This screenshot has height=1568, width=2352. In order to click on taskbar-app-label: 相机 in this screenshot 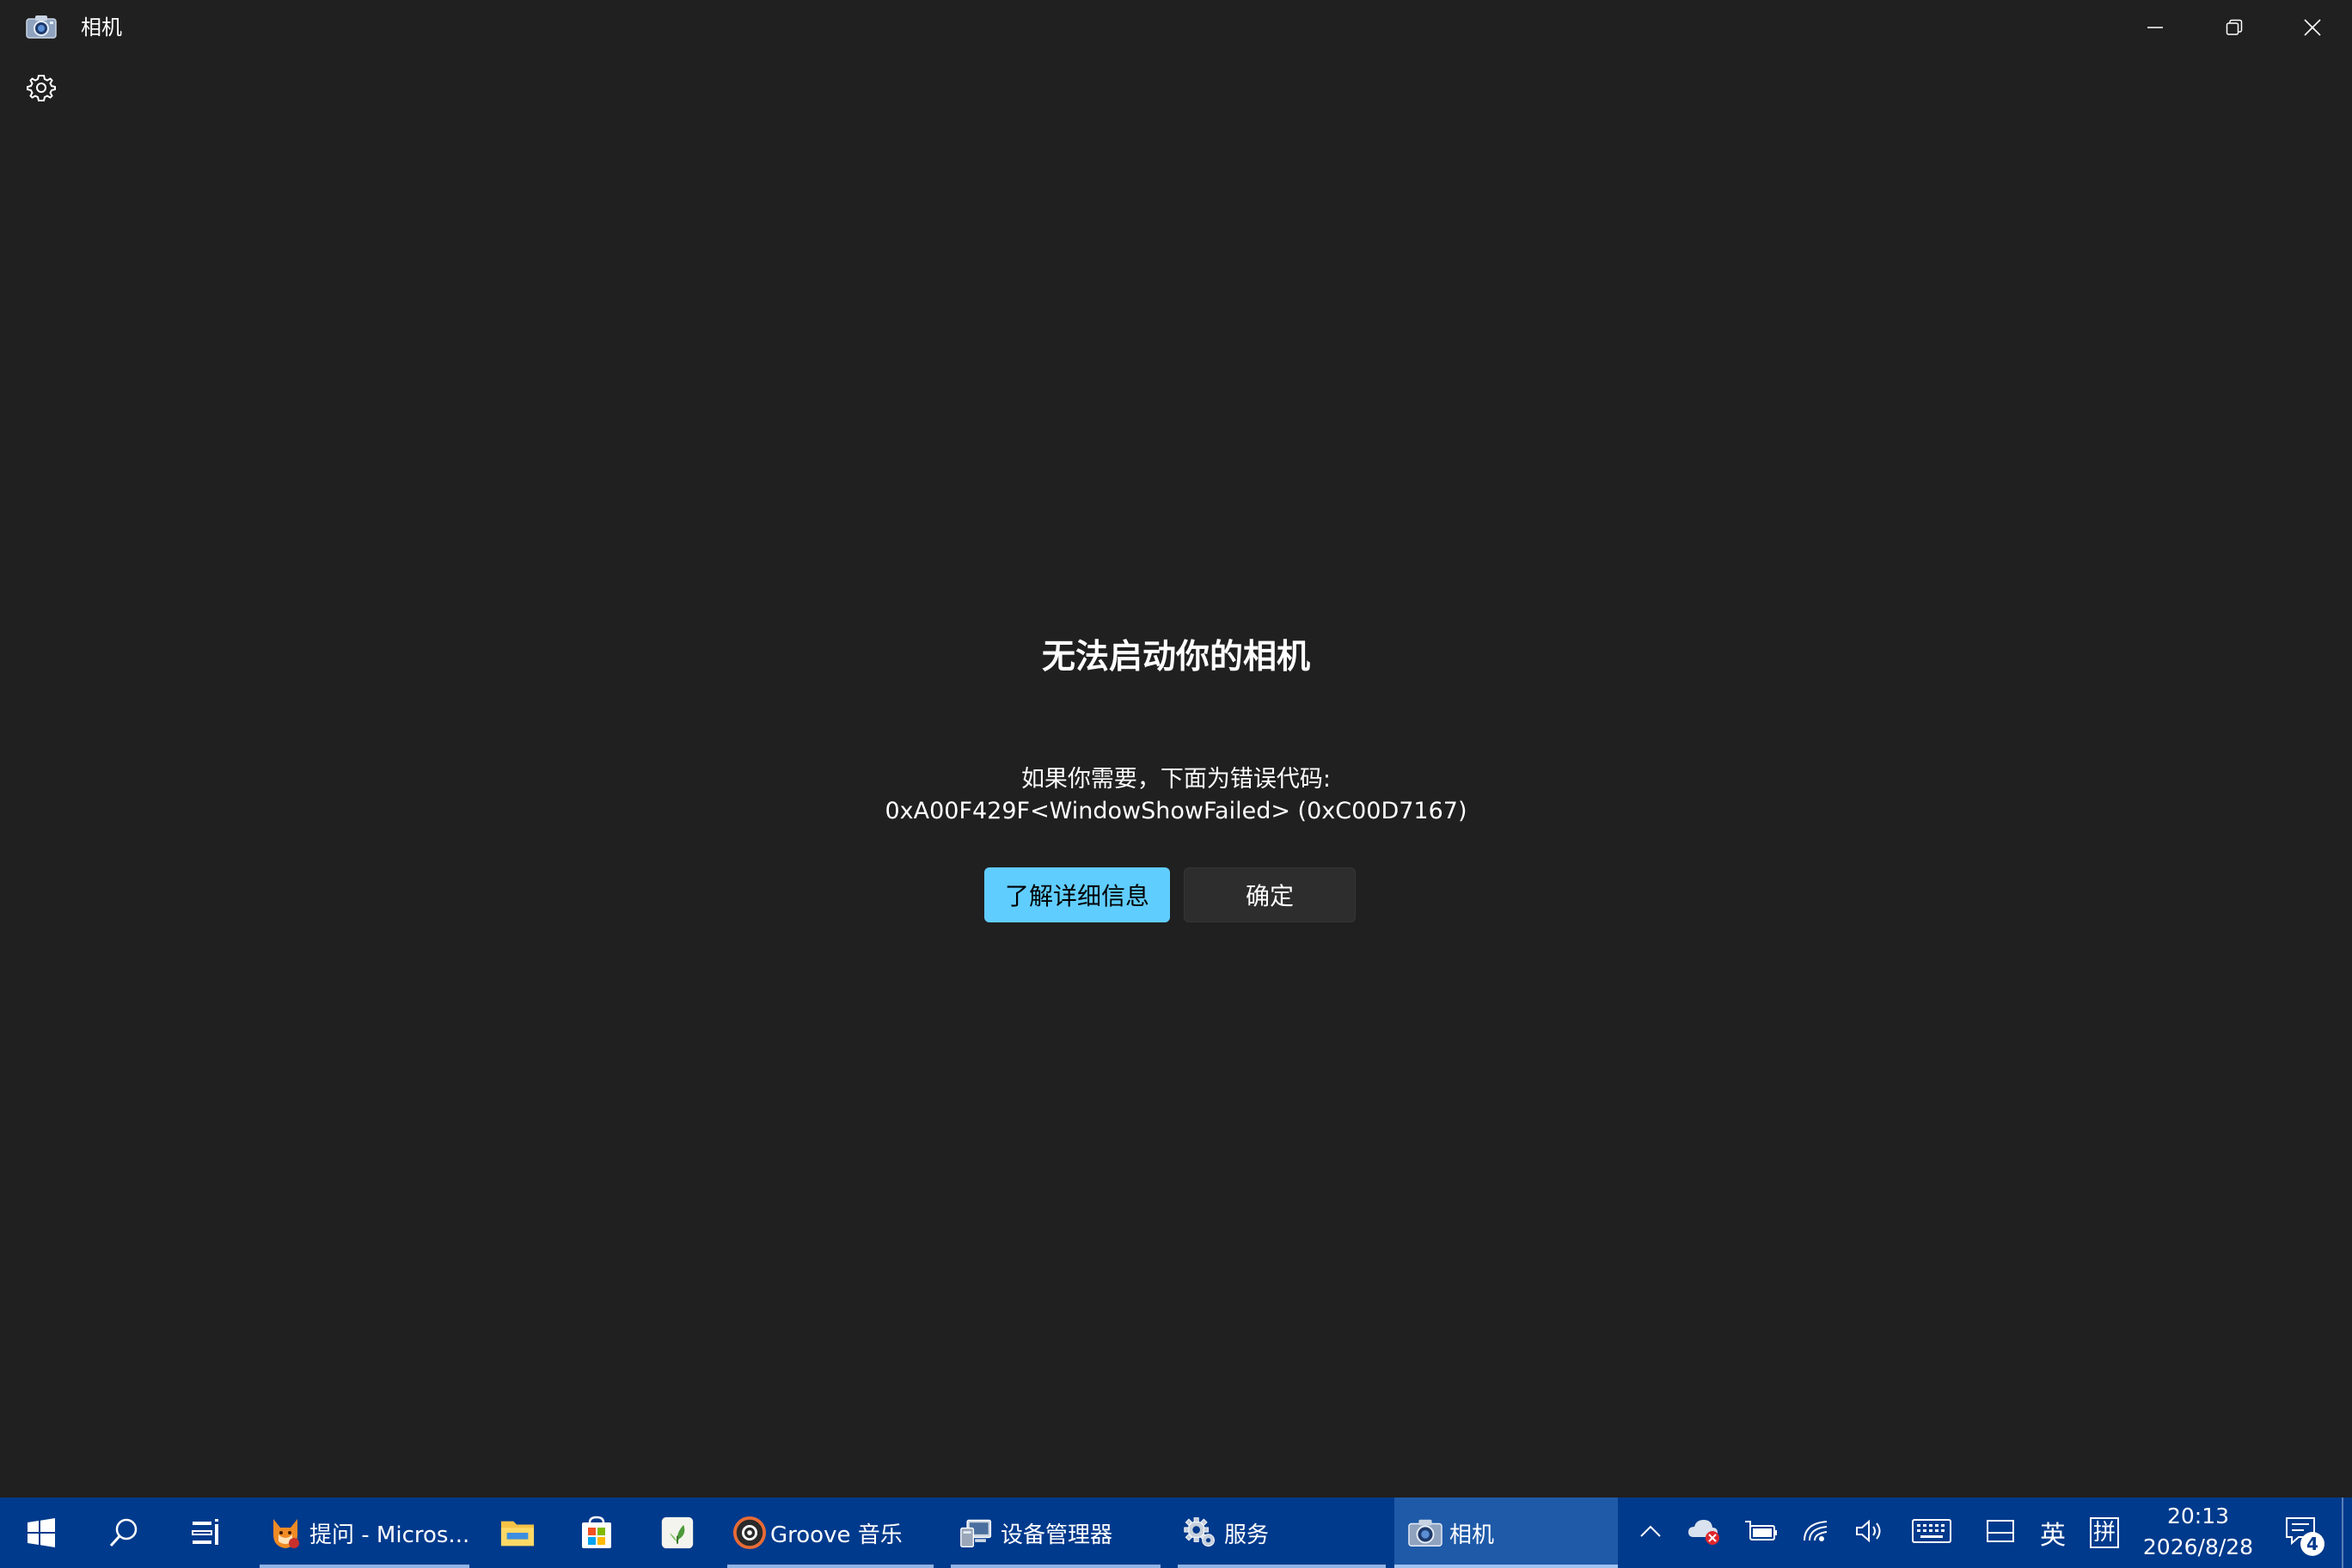, I will do `click(1472, 1535)`.